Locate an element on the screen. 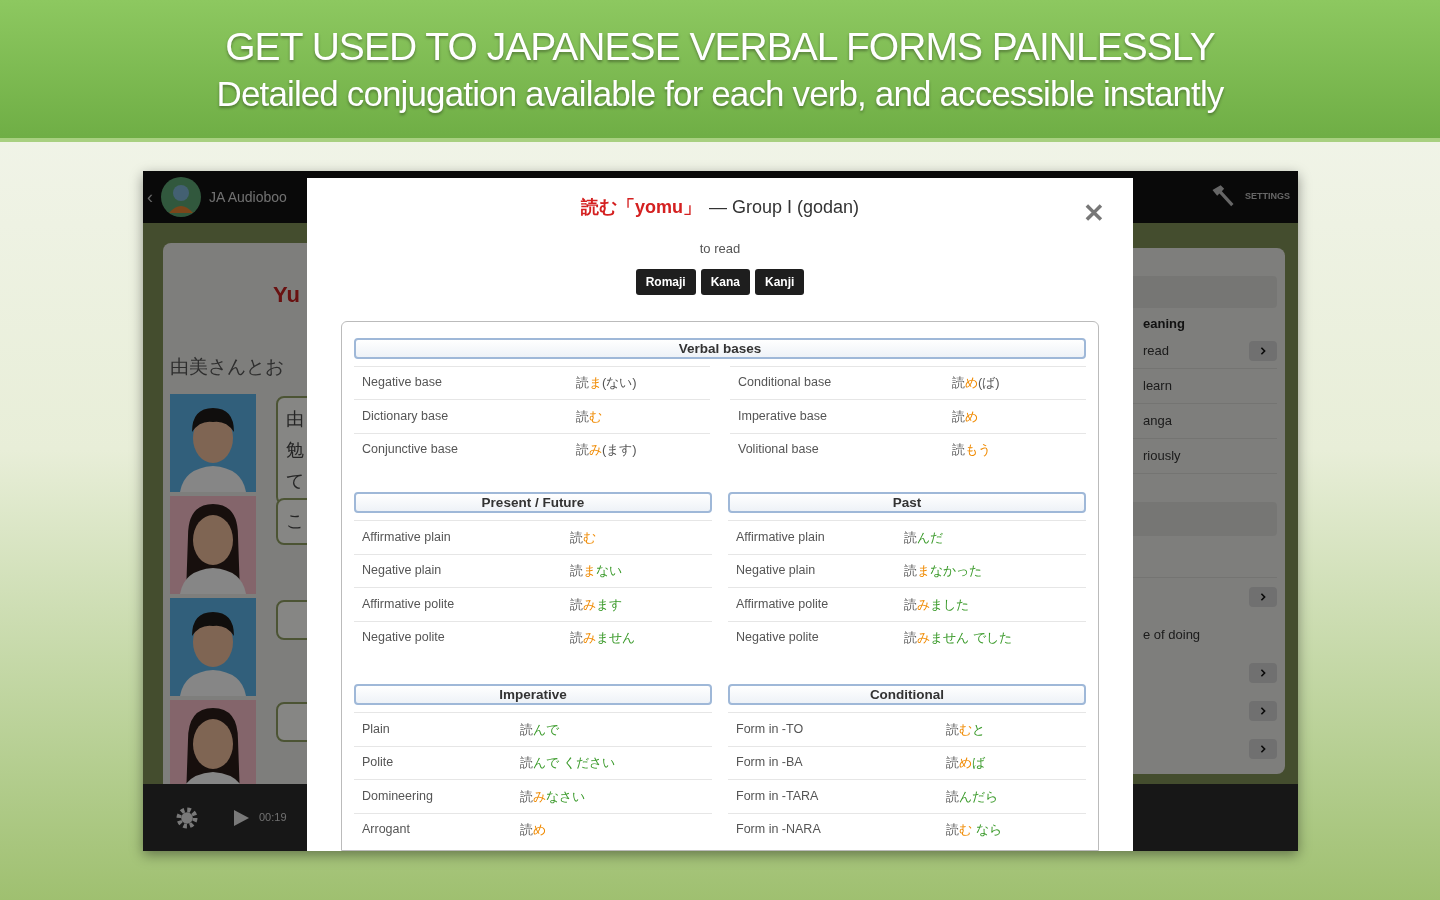 This screenshot has height=900, width=1440. form-label: Conditional base is located at coordinates (785, 383).